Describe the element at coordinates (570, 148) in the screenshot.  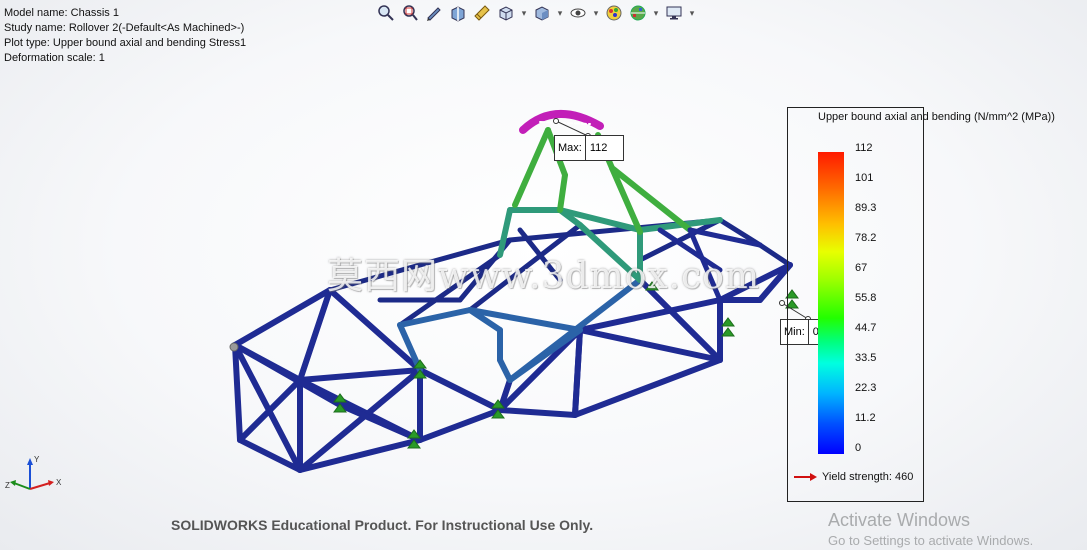
I see `max-label: Max:` at that location.